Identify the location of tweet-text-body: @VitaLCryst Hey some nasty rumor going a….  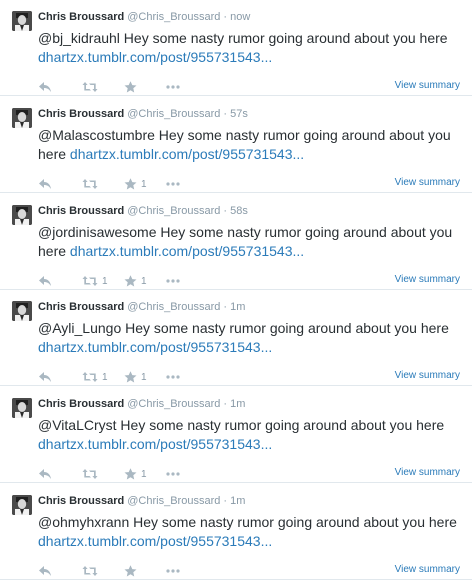
(241, 425).